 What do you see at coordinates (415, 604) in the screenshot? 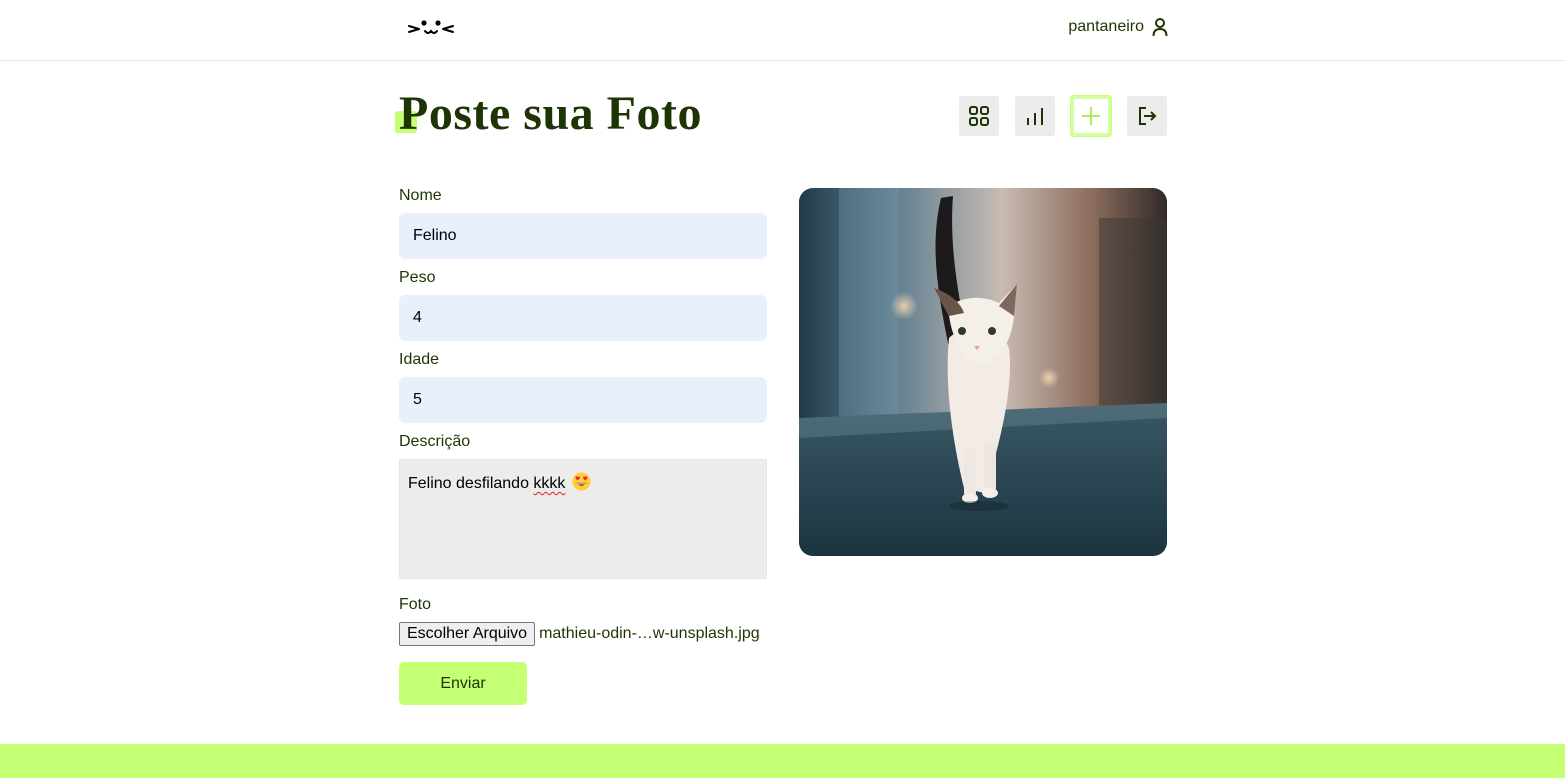
I see `foto-label: Foto` at bounding box center [415, 604].